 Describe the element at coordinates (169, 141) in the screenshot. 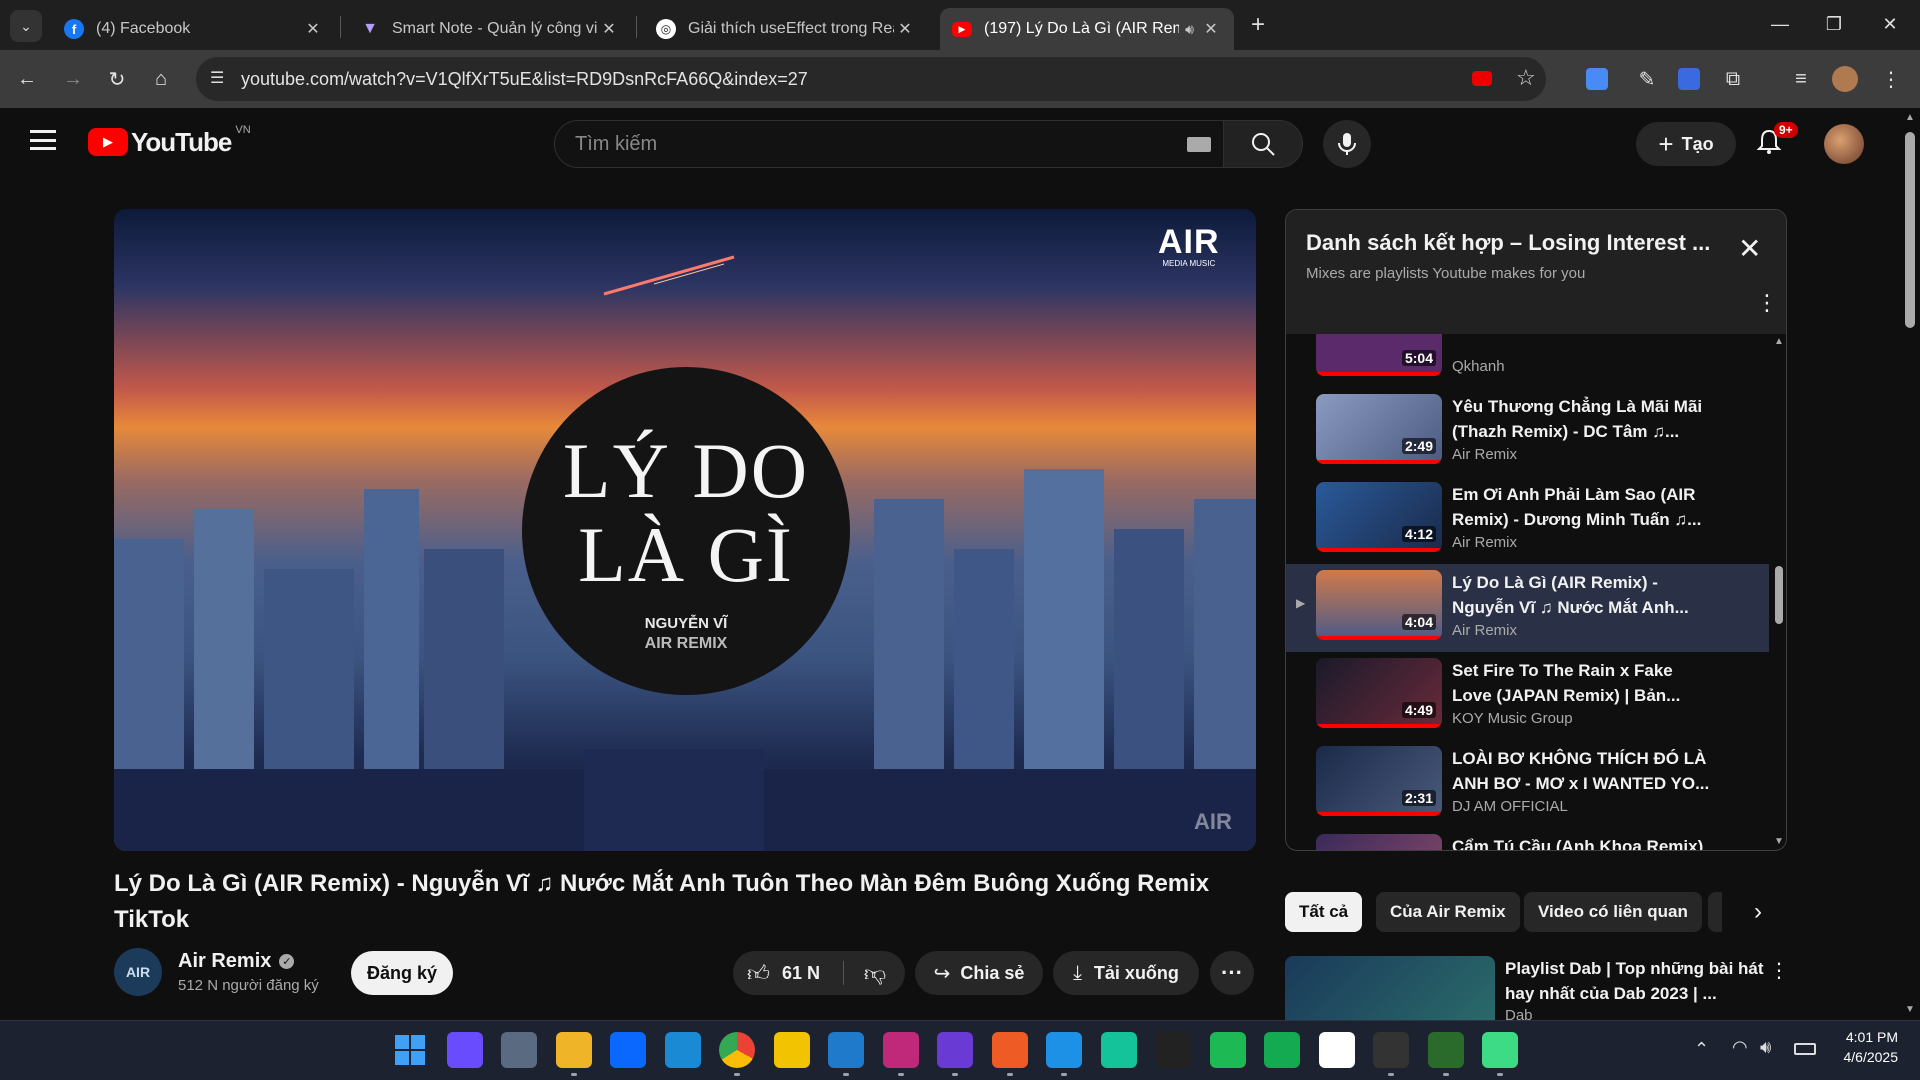

I see `youtube-logo: ▶ YouTube VN` at that location.